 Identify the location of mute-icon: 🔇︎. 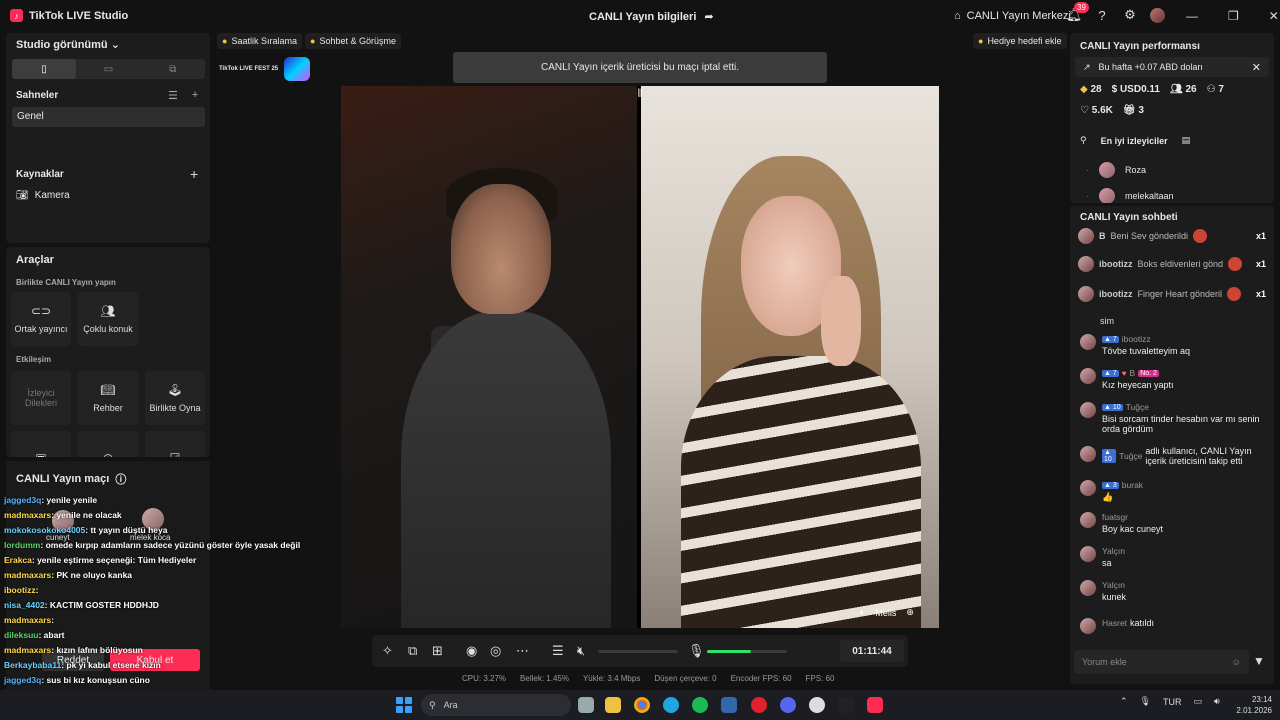
(581, 651).